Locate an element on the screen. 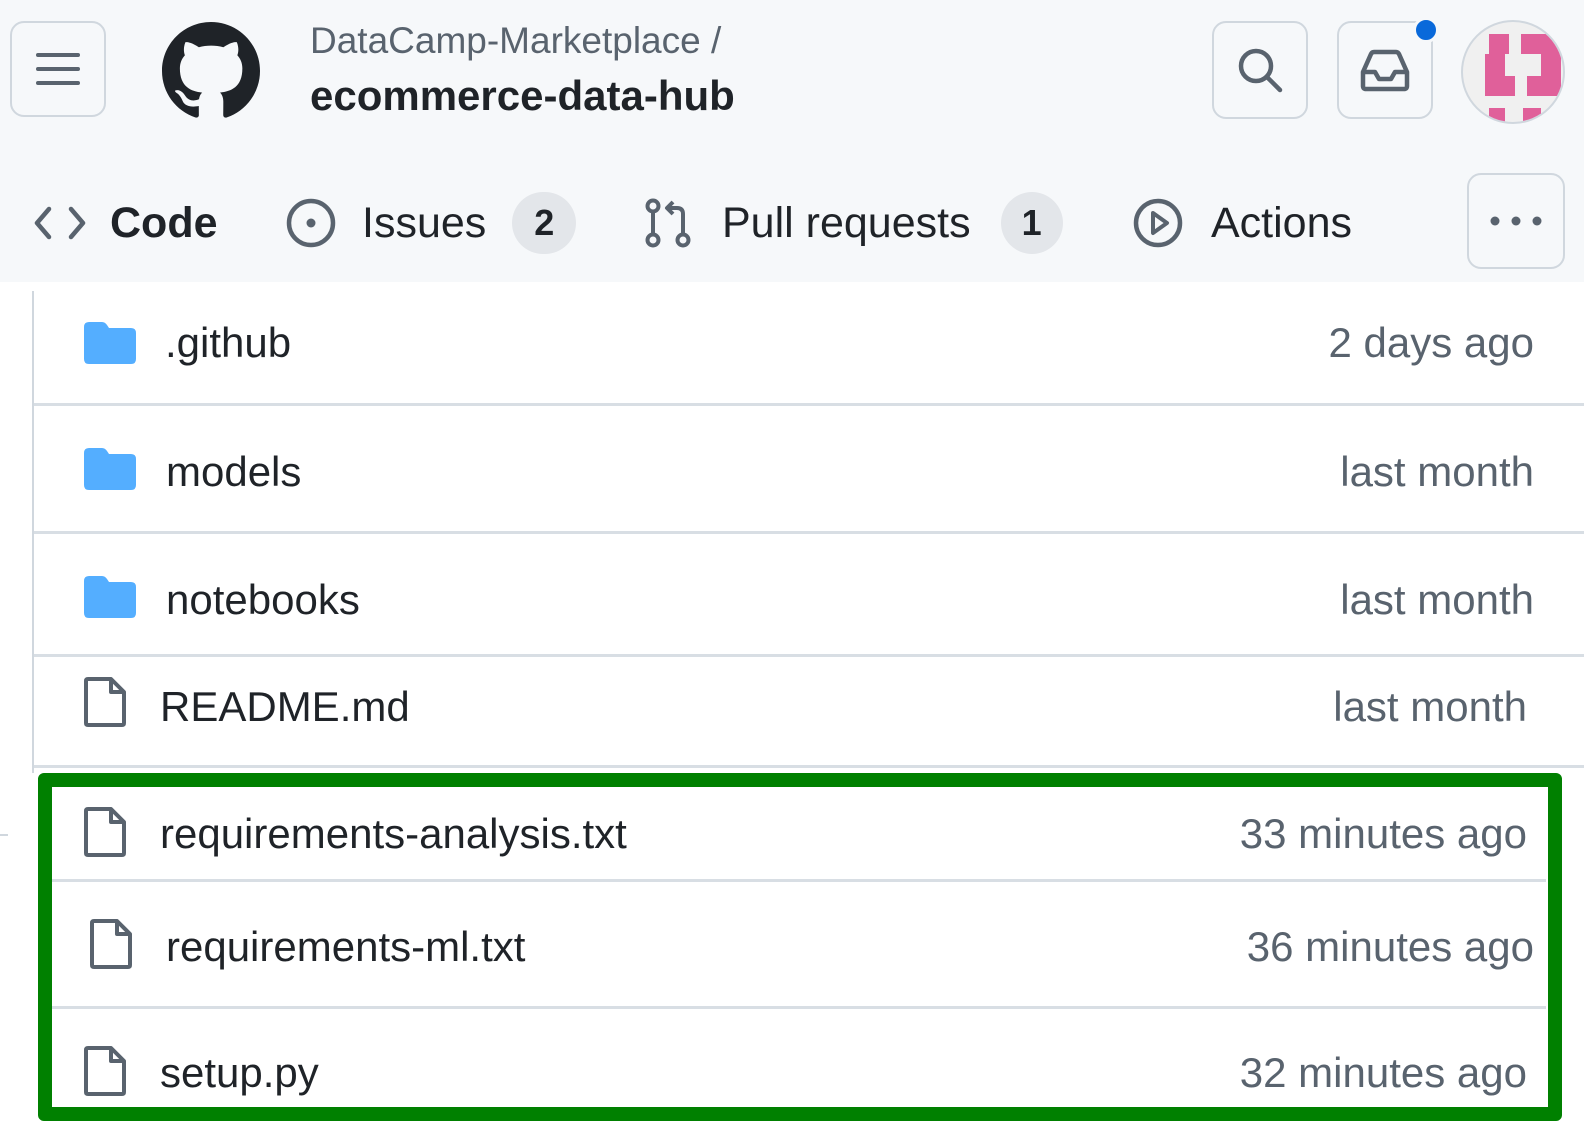  tick-mark is located at coordinates (4, 835).